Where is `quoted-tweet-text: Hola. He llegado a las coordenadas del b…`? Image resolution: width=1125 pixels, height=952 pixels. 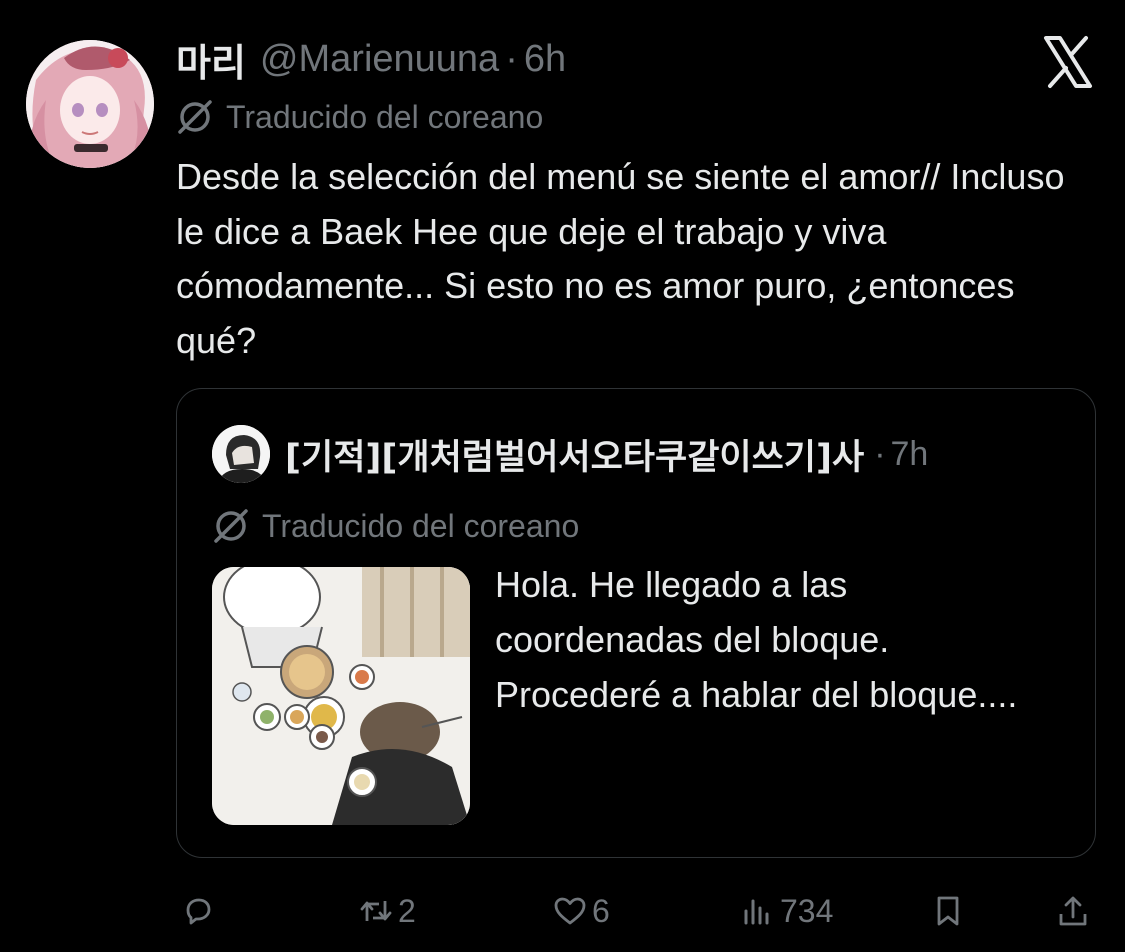
quoted-tweet-text: Hola. He llegado a las coordenadas del b… is located at coordinates (756, 639).